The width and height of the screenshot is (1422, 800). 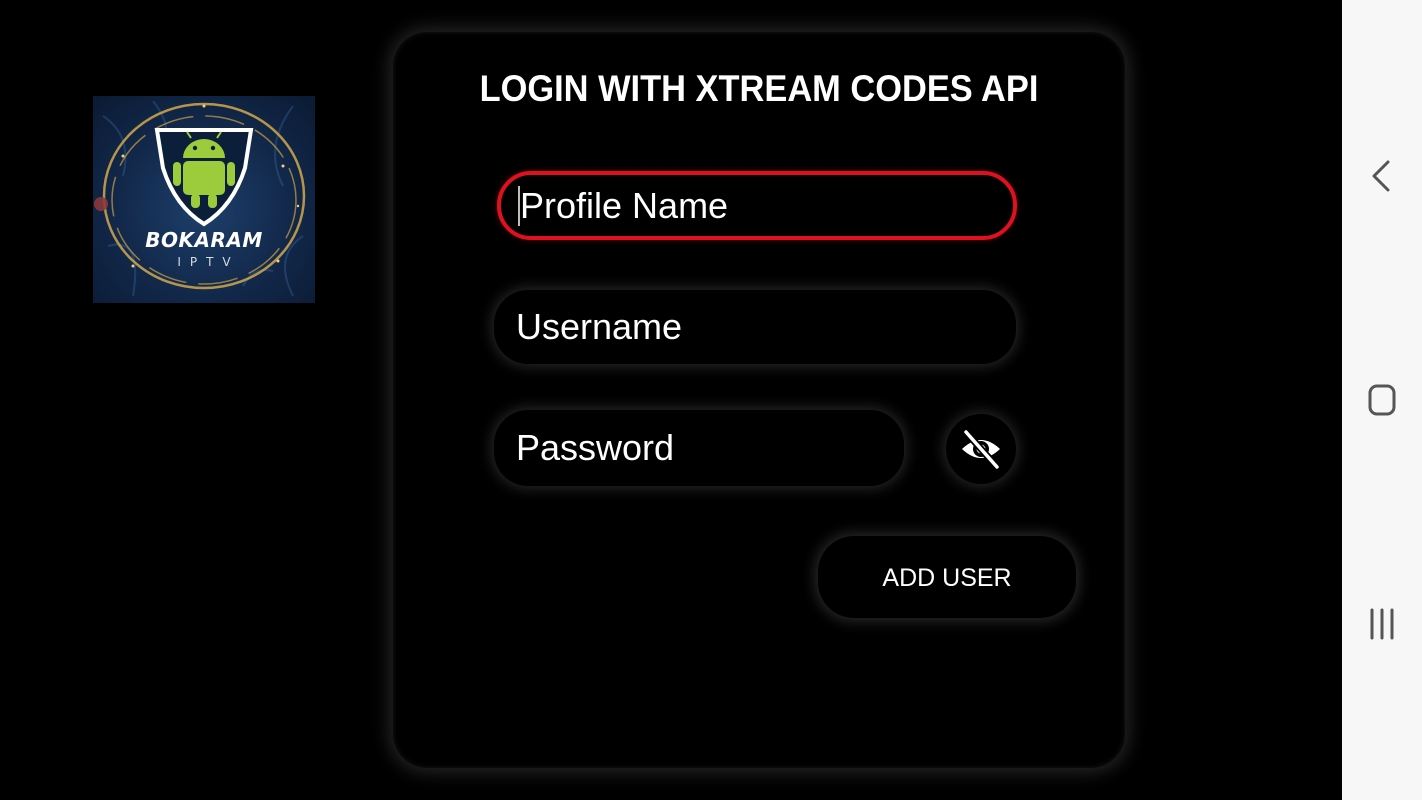 I want to click on password-visibility-toggle, so click(x=981, y=449).